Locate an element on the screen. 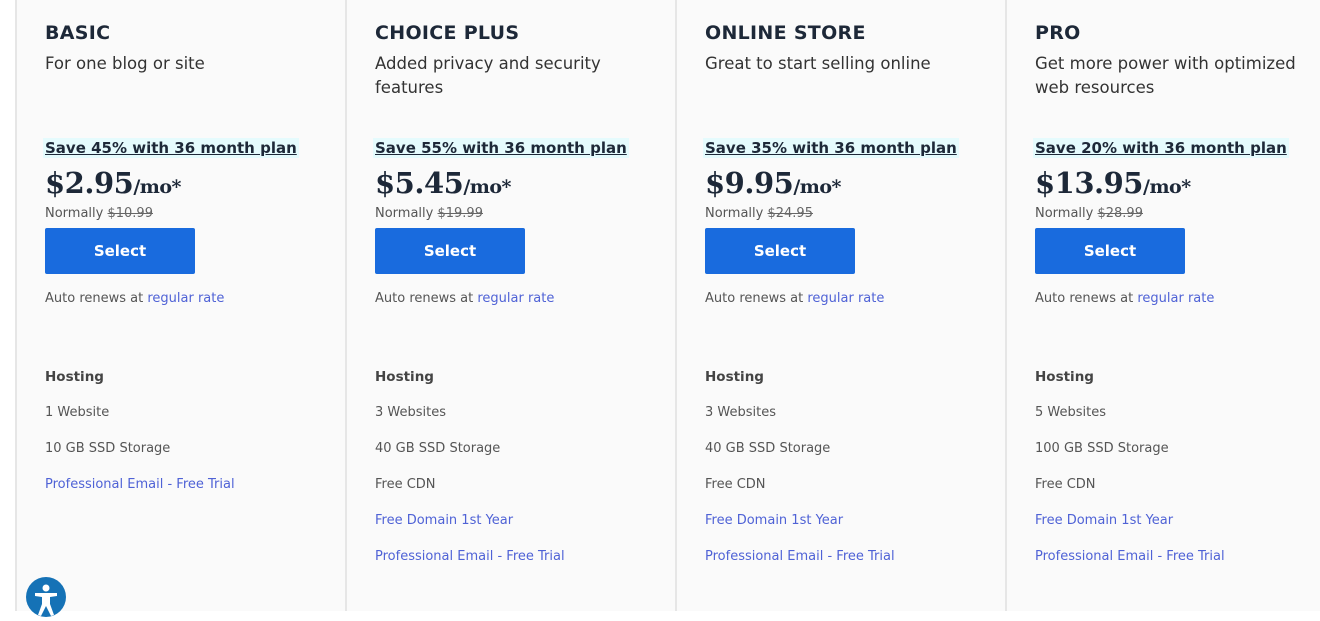 This screenshot has height=621, width=1320. price-value: $13.95 is located at coordinates (1089, 183).